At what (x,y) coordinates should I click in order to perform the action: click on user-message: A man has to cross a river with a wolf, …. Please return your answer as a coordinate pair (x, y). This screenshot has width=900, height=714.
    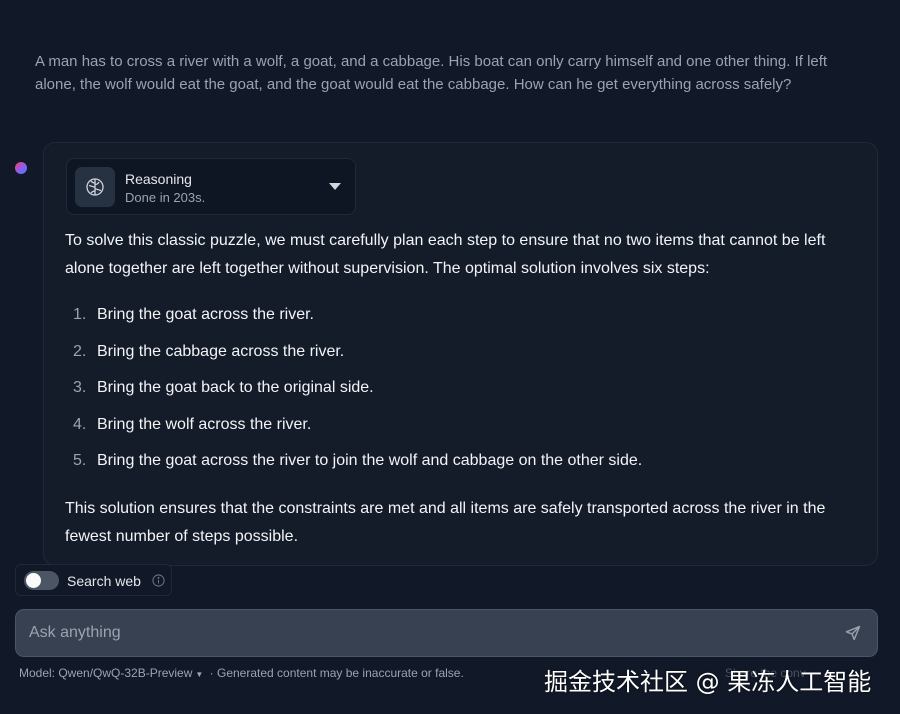
    Looking at the image, I should click on (431, 73).